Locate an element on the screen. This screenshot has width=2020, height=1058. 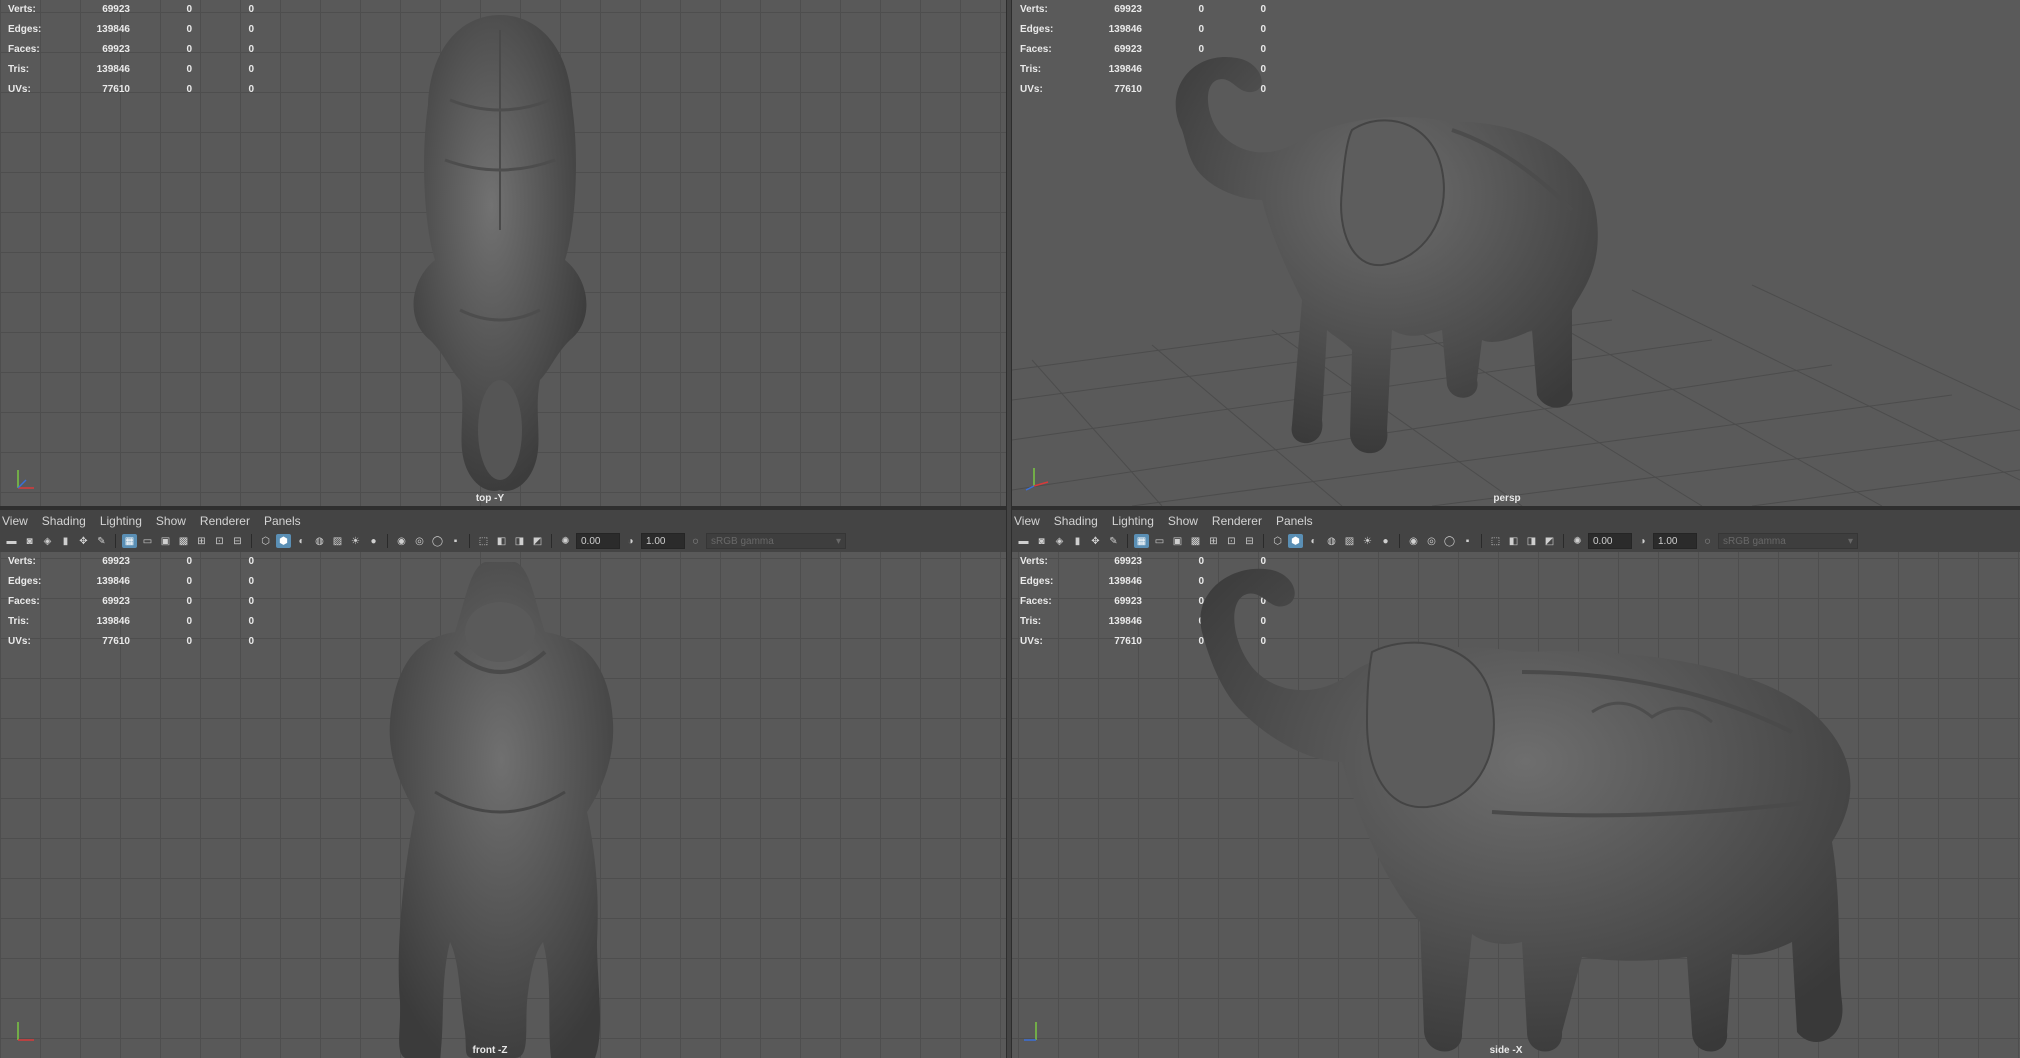
elephant-model-front is located at coordinates (500, 810).